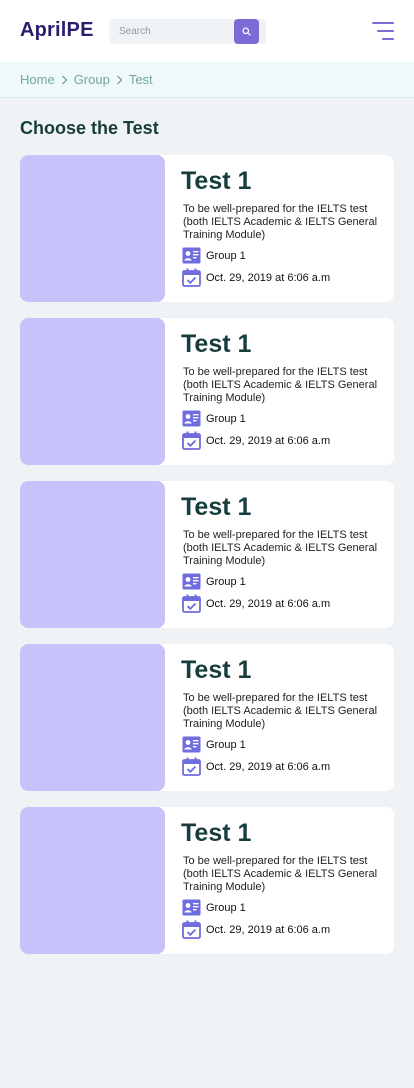 This screenshot has width=414, height=1088. I want to click on app-logo: AprilPE, so click(57, 30).